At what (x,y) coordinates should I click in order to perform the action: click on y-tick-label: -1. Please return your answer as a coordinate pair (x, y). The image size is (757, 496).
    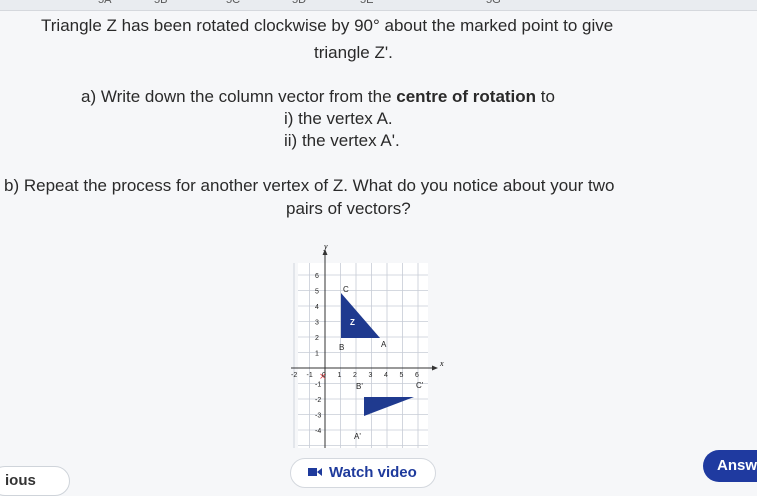
    Looking at the image, I should click on (318, 385).